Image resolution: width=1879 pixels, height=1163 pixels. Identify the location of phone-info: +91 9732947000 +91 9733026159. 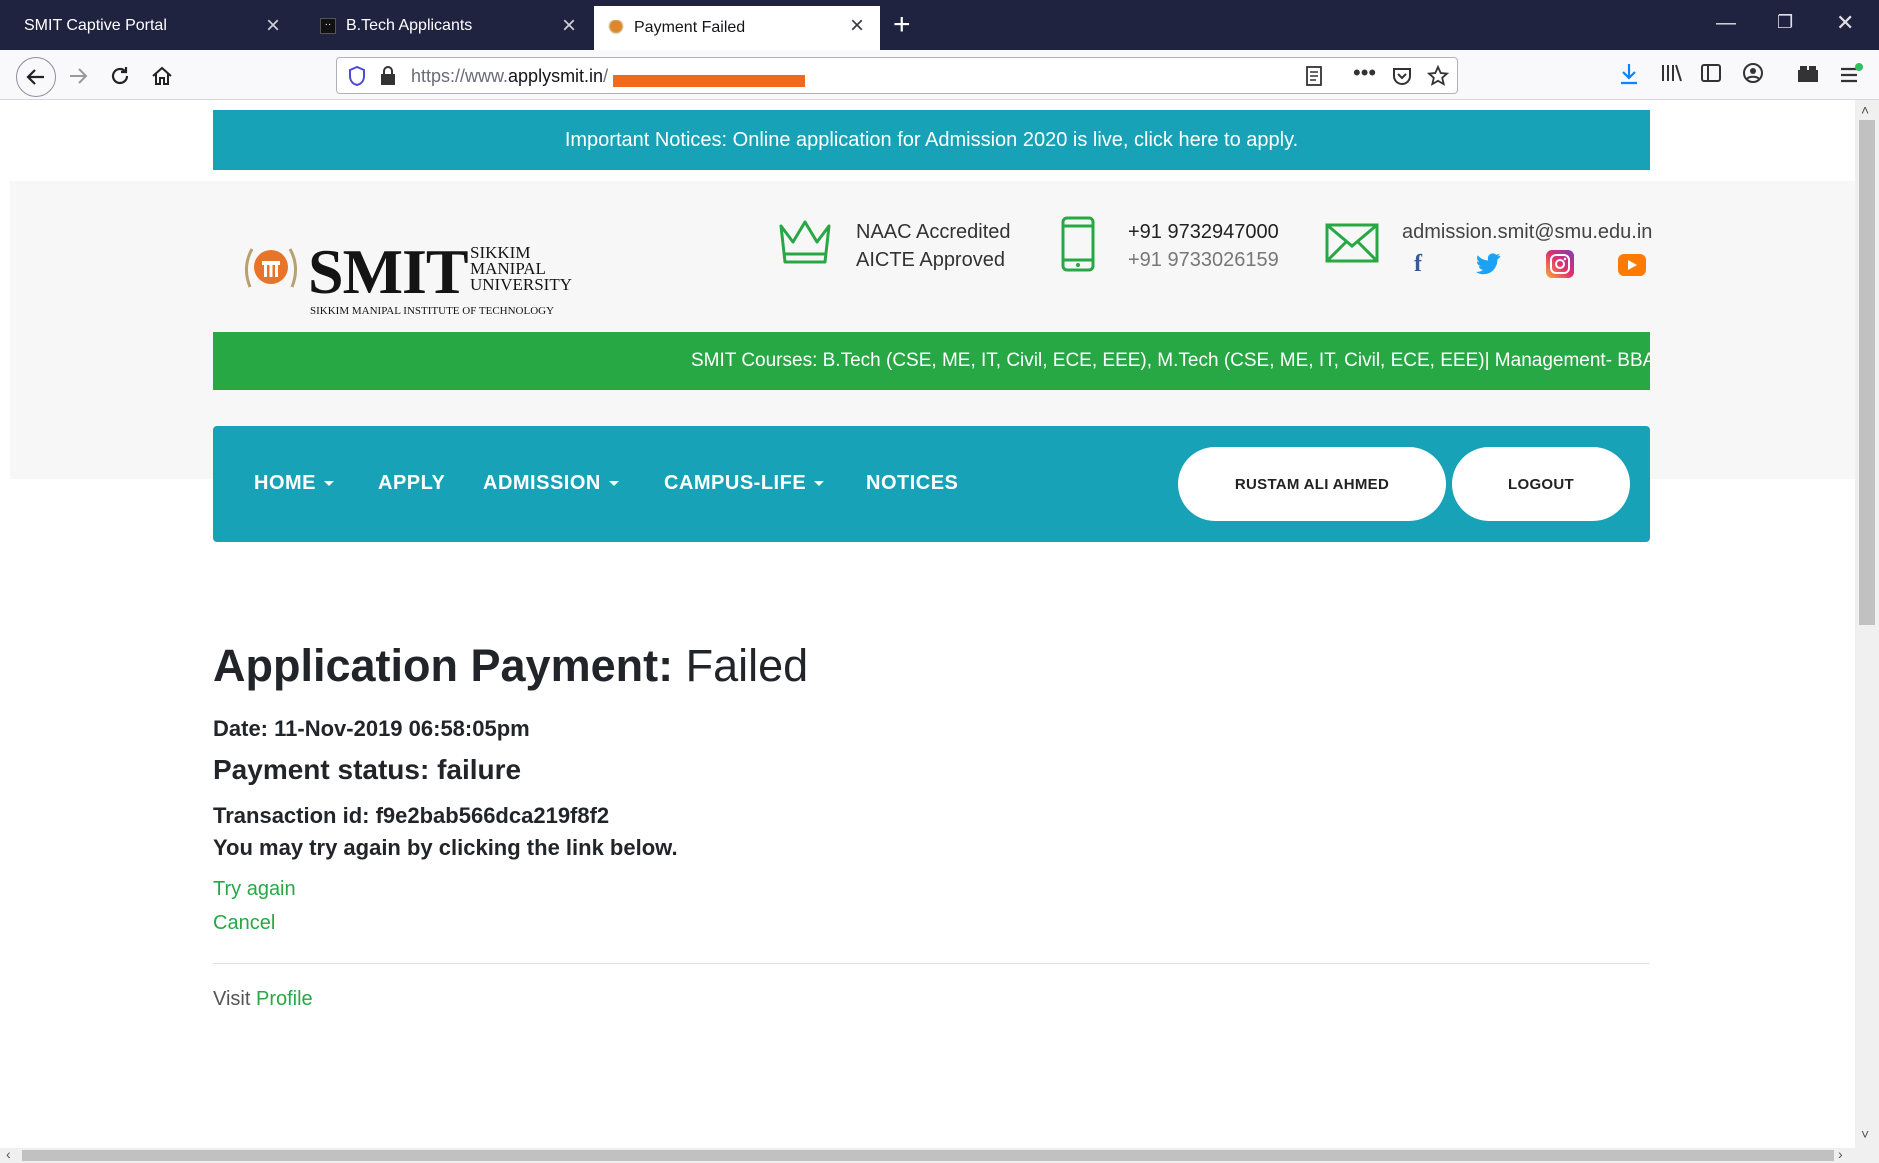
(1203, 246).